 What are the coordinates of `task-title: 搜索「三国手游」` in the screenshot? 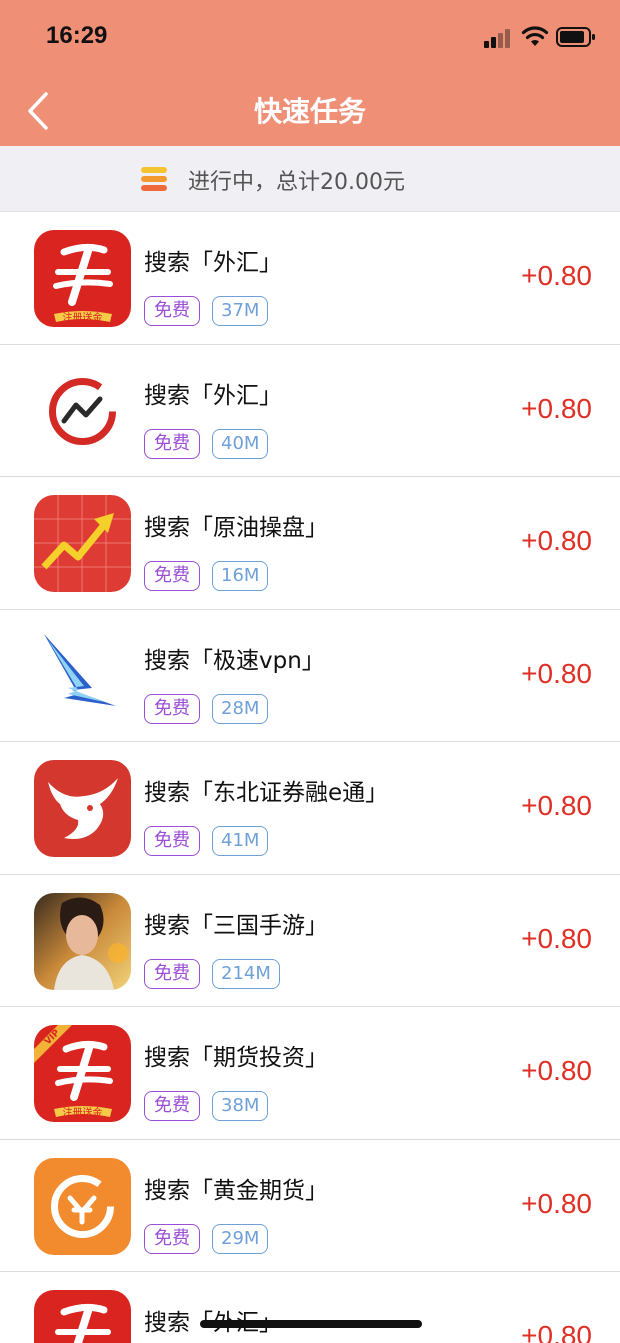 It's located at (236, 925).